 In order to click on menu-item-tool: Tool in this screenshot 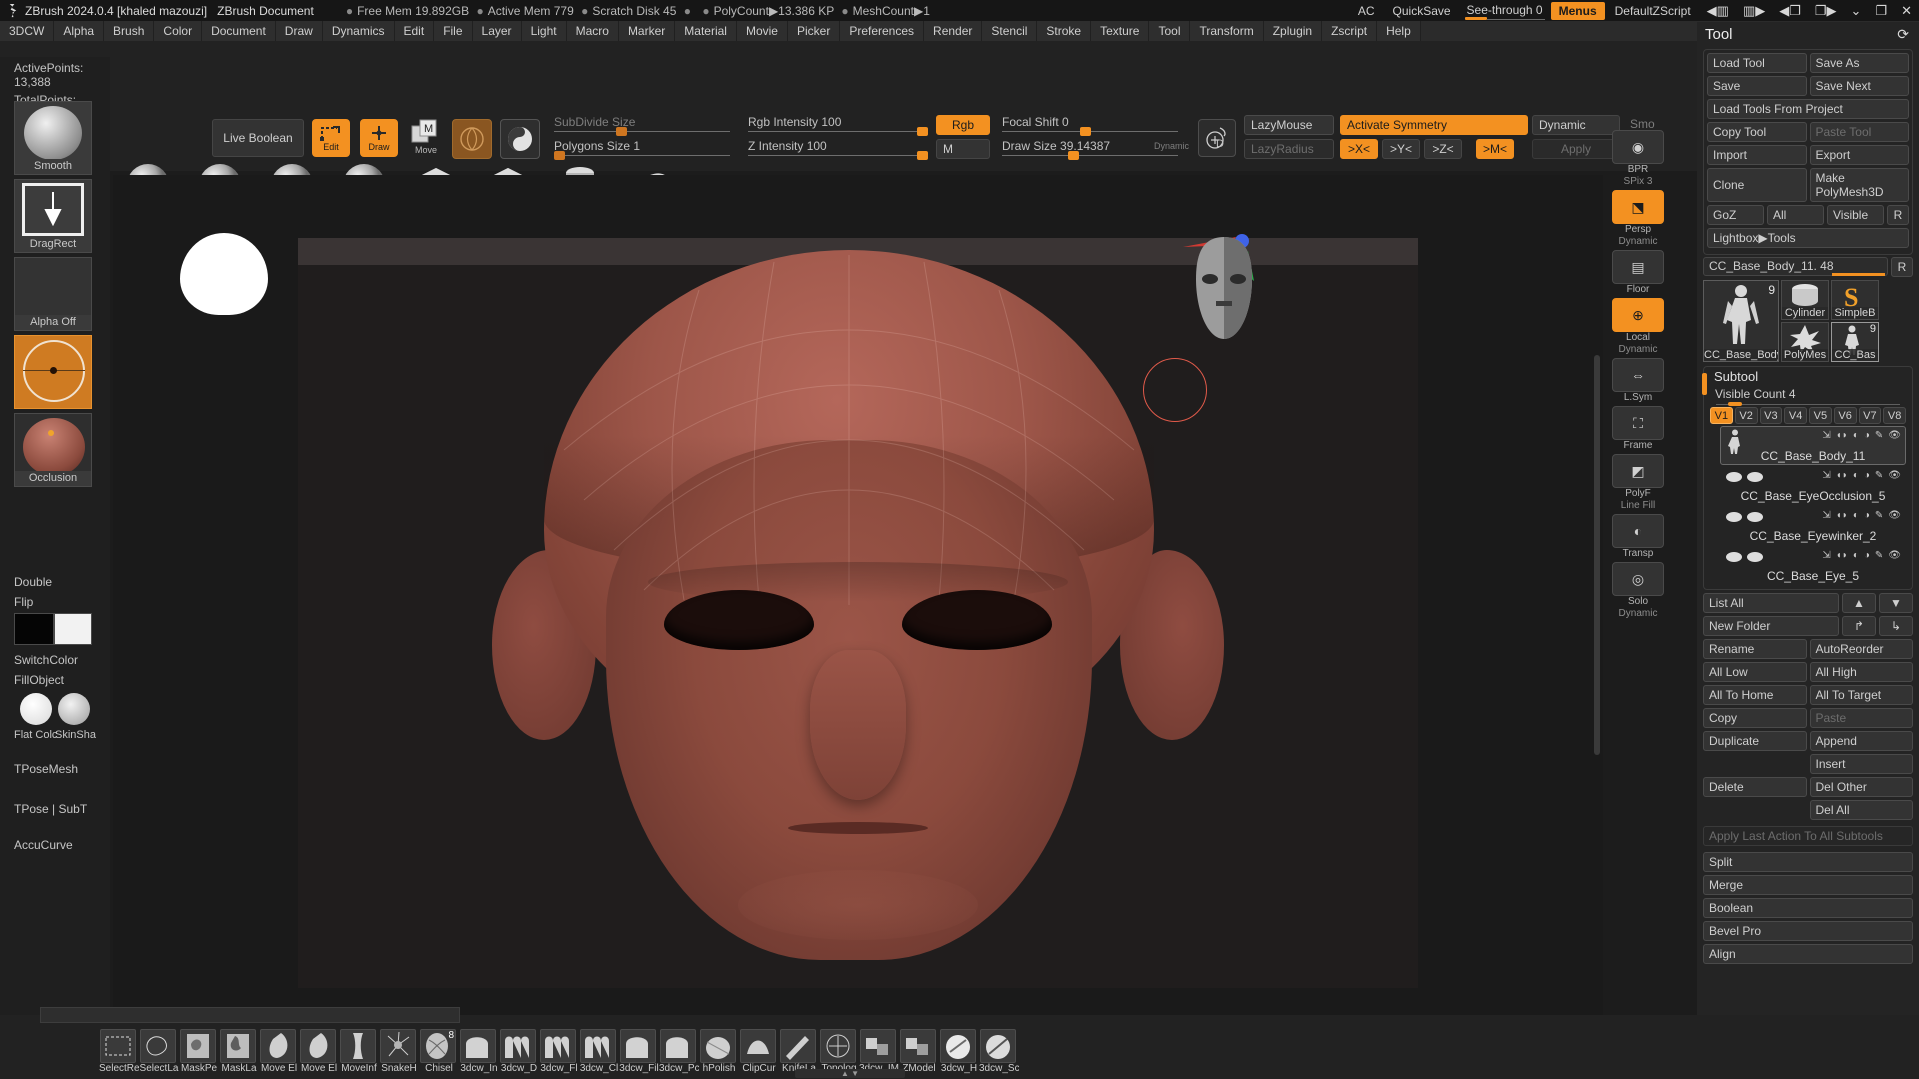, I will do `click(1170, 31)`.